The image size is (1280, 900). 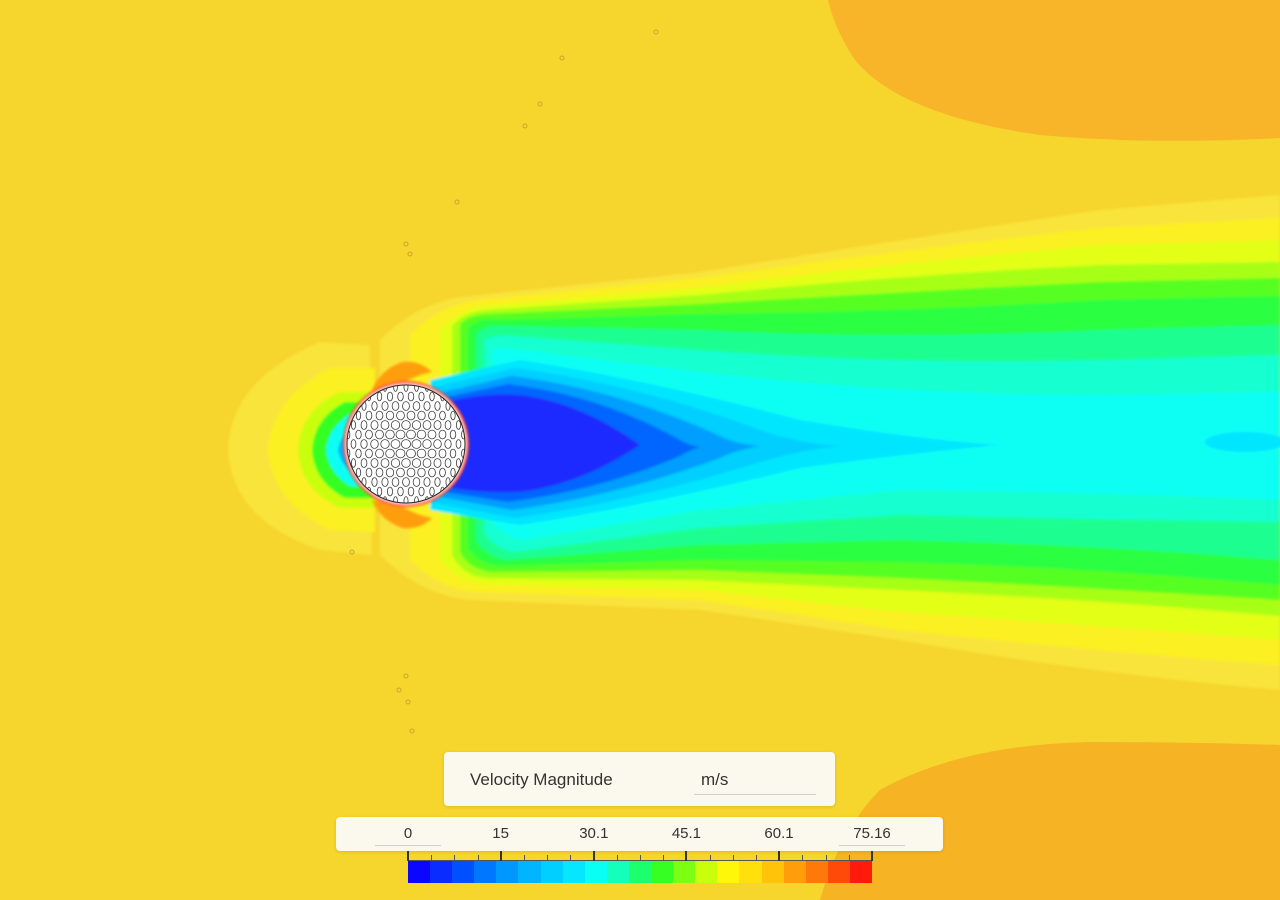 What do you see at coordinates (715, 779) in the screenshot?
I see `unit-label: m/s` at bounding box center [715, 779].